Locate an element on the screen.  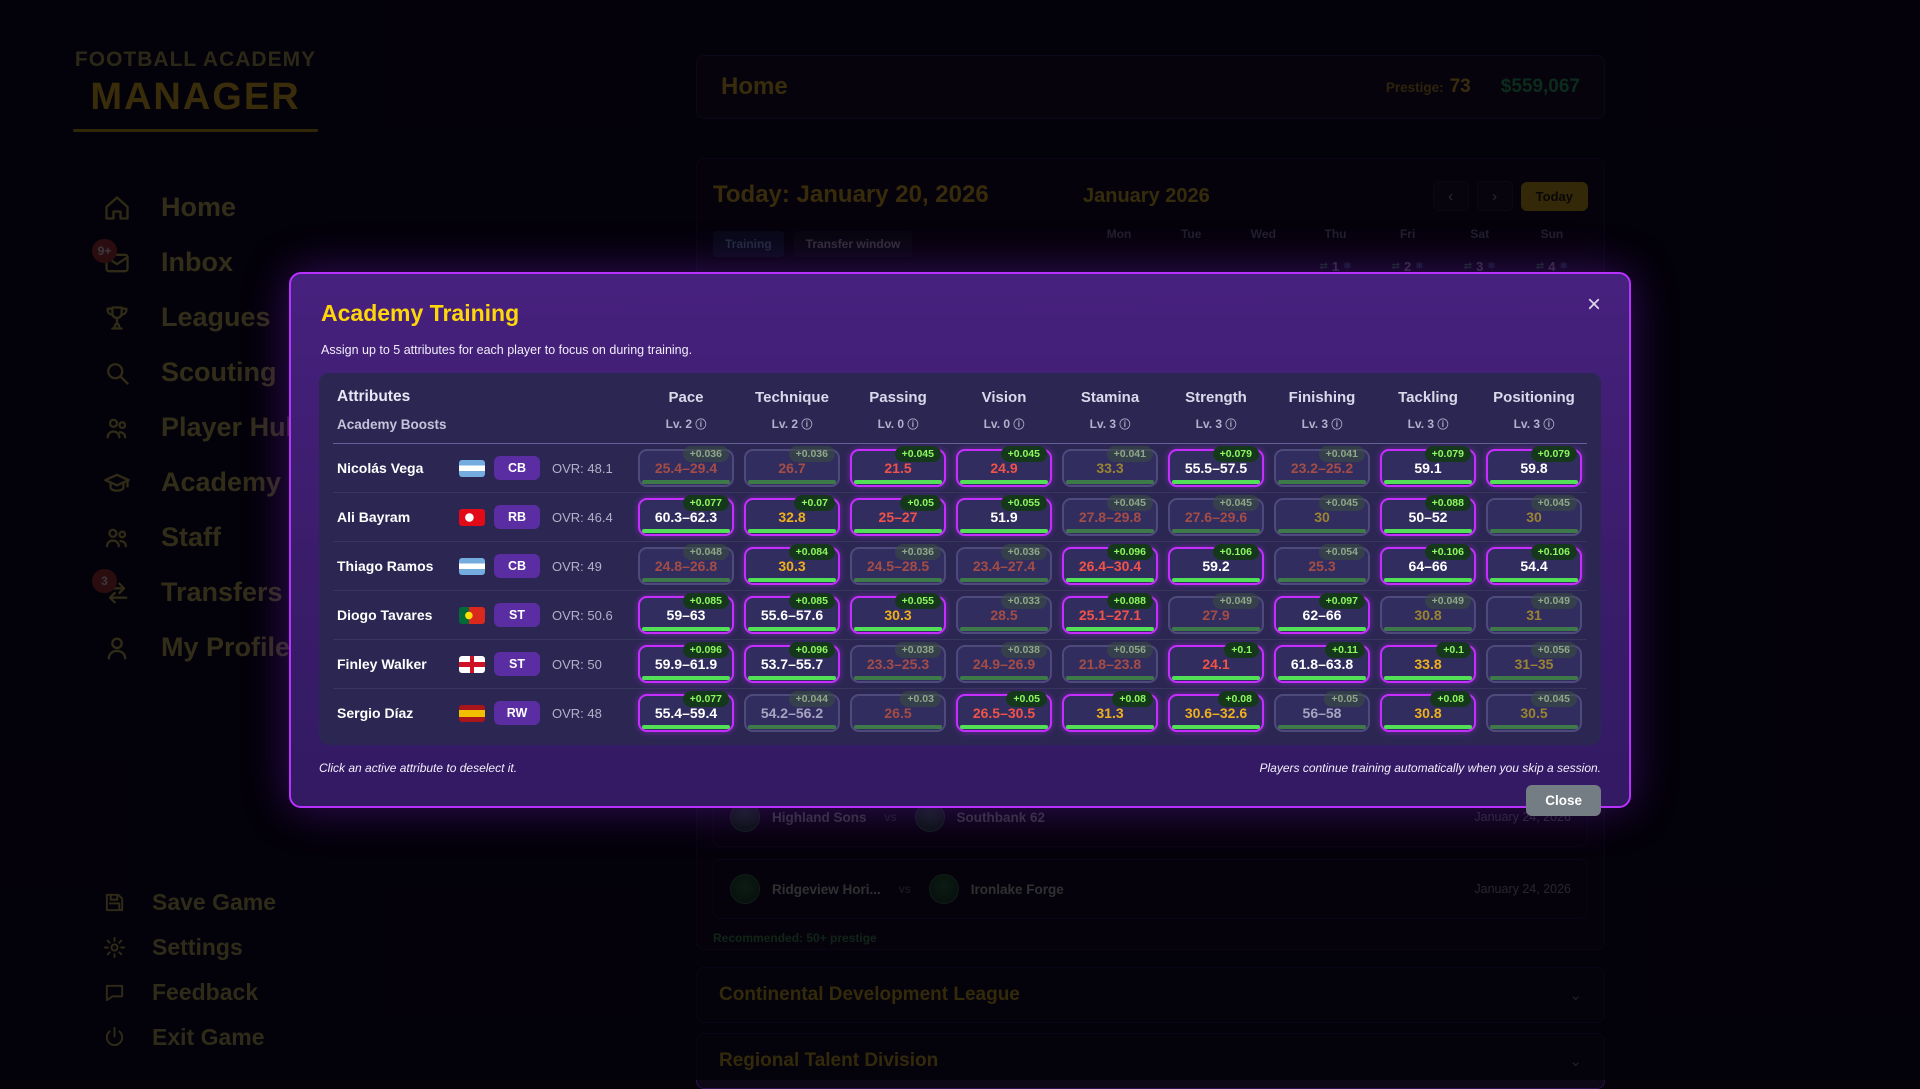
position-badge: RW is located at coordinates (517, 713).